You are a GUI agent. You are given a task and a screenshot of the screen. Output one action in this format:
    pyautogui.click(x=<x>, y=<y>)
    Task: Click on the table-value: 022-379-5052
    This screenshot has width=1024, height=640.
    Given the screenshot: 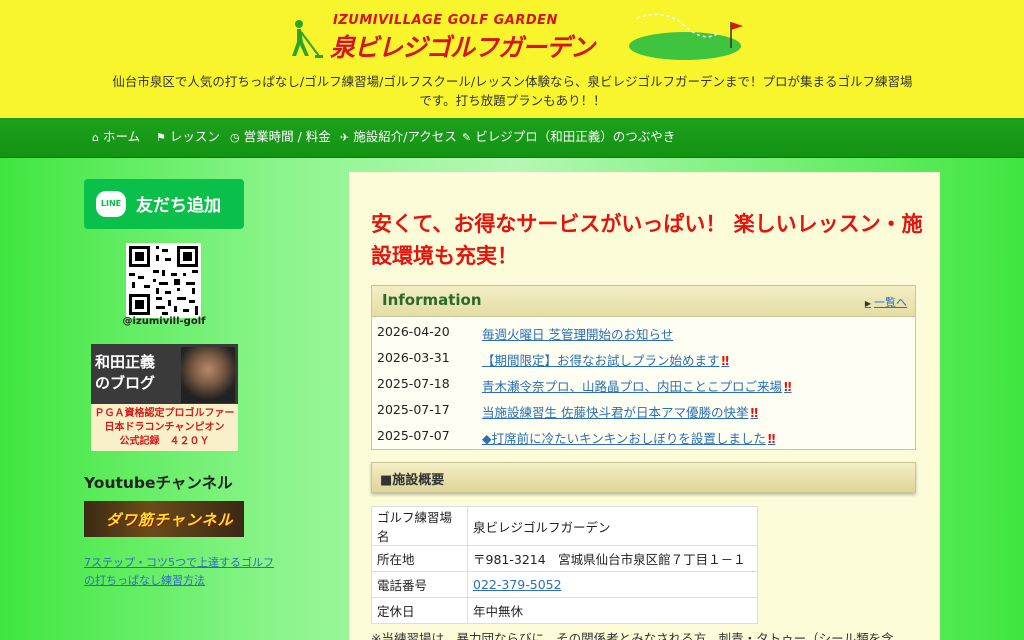 What is the action you would take?
    pyautogui.click(x=612, y=584)
    